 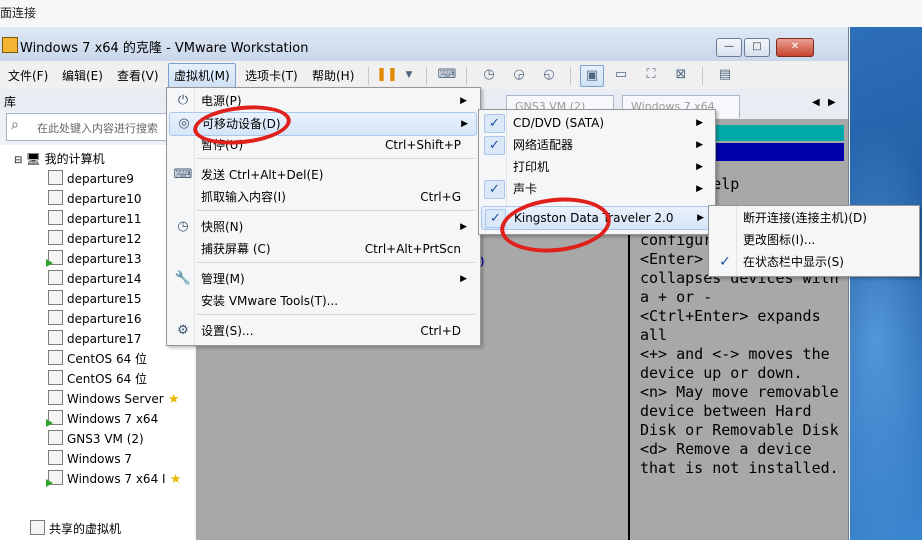 I want to click on fullscreen-icon: ⛶, so click(x=651, y=75).